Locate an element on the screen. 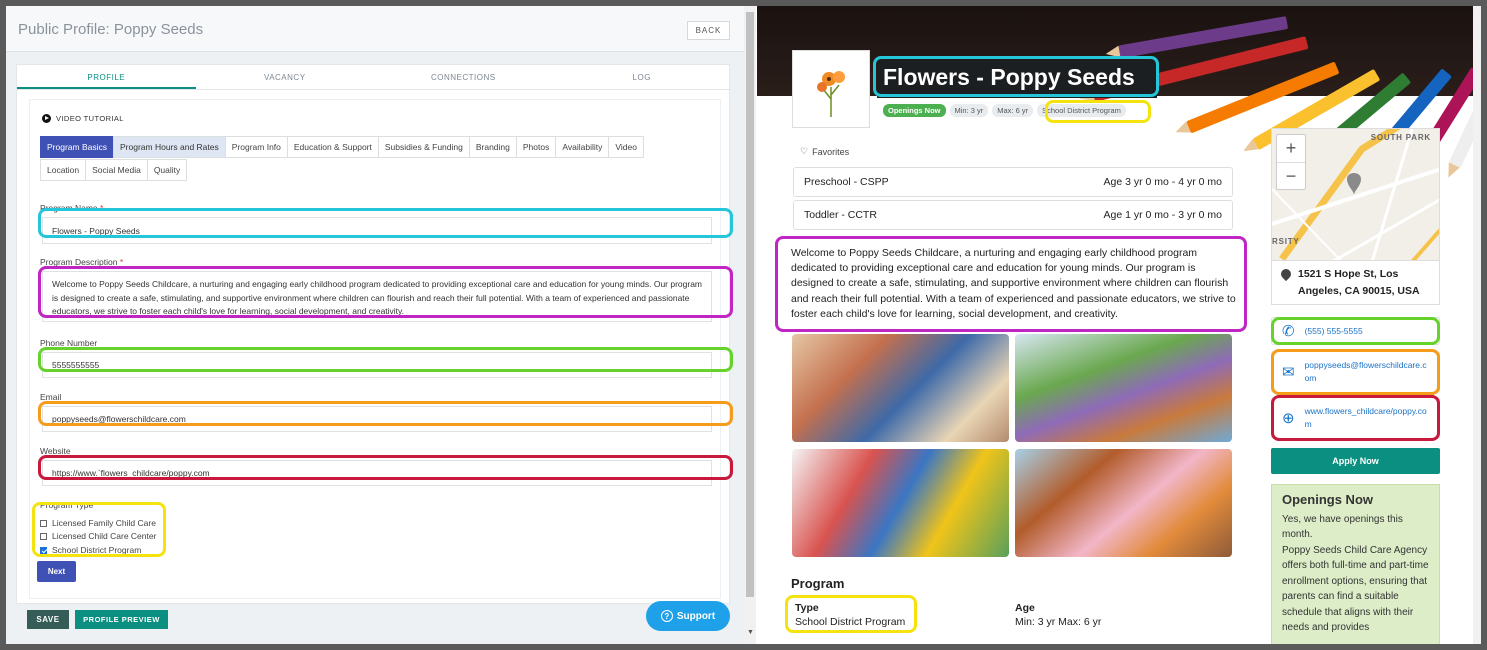  scroll-down-arrow-icon: ▼ is located at coordinates (750, 632).